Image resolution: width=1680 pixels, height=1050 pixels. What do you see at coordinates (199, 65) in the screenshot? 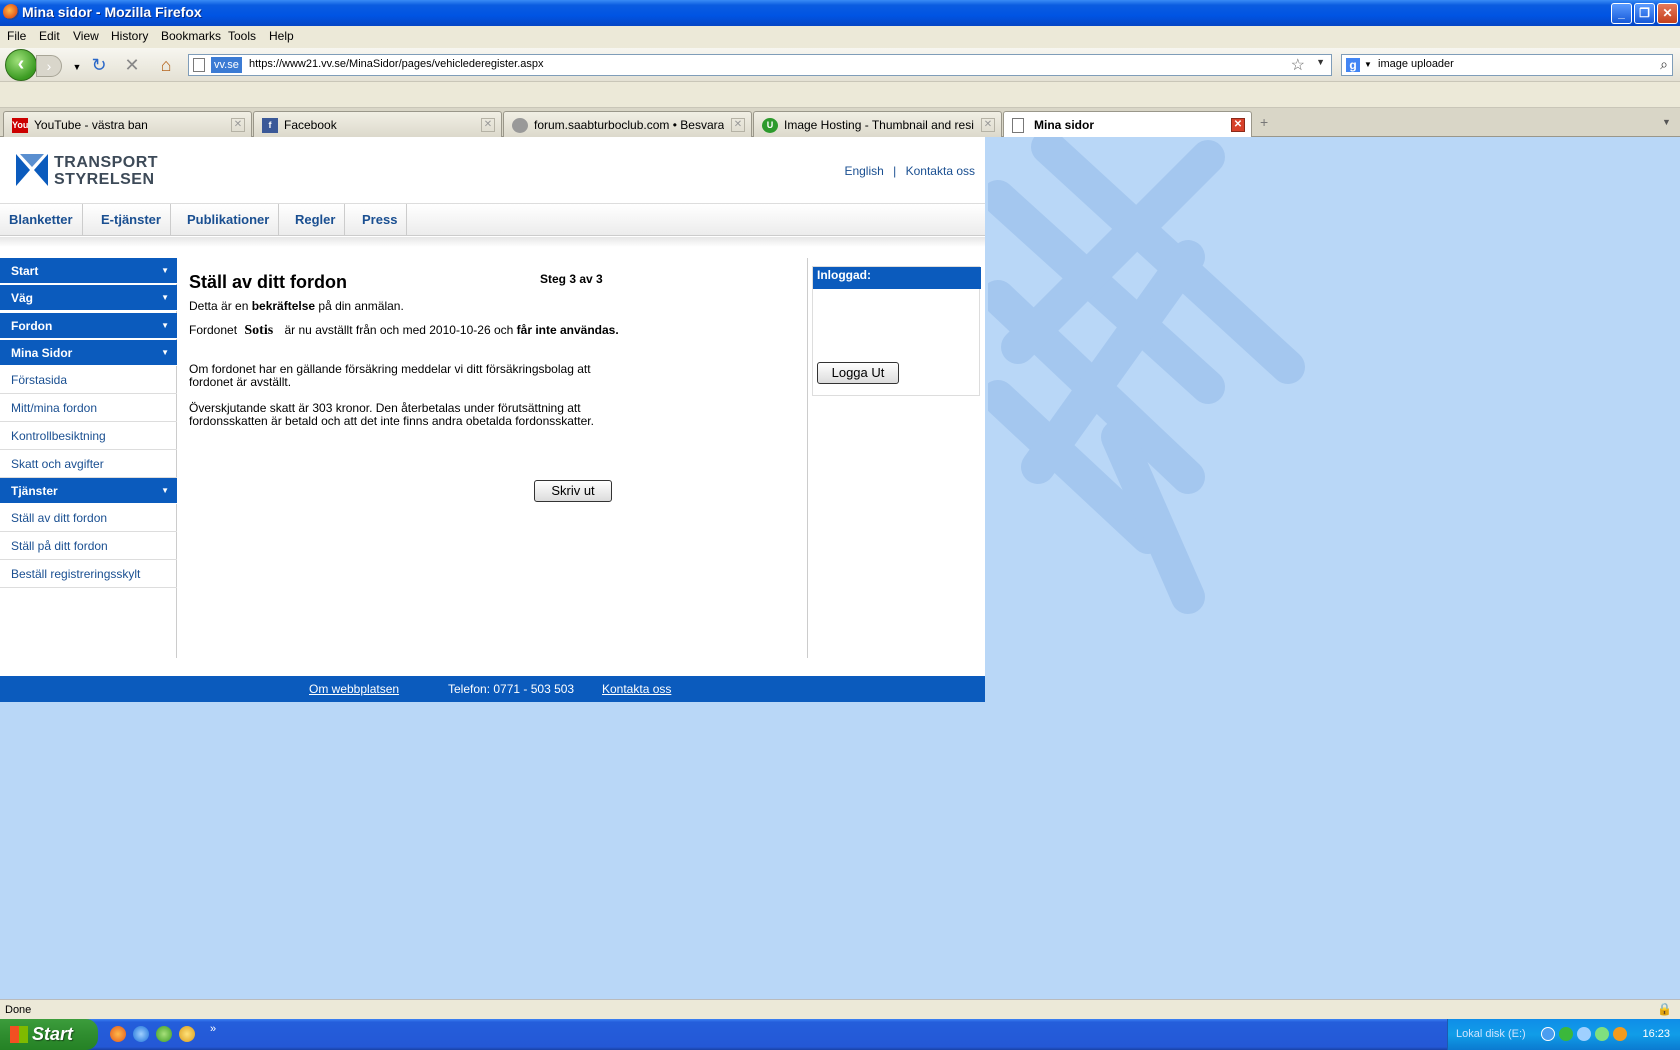
I see `page-icon` at bounding box center [199, 65].